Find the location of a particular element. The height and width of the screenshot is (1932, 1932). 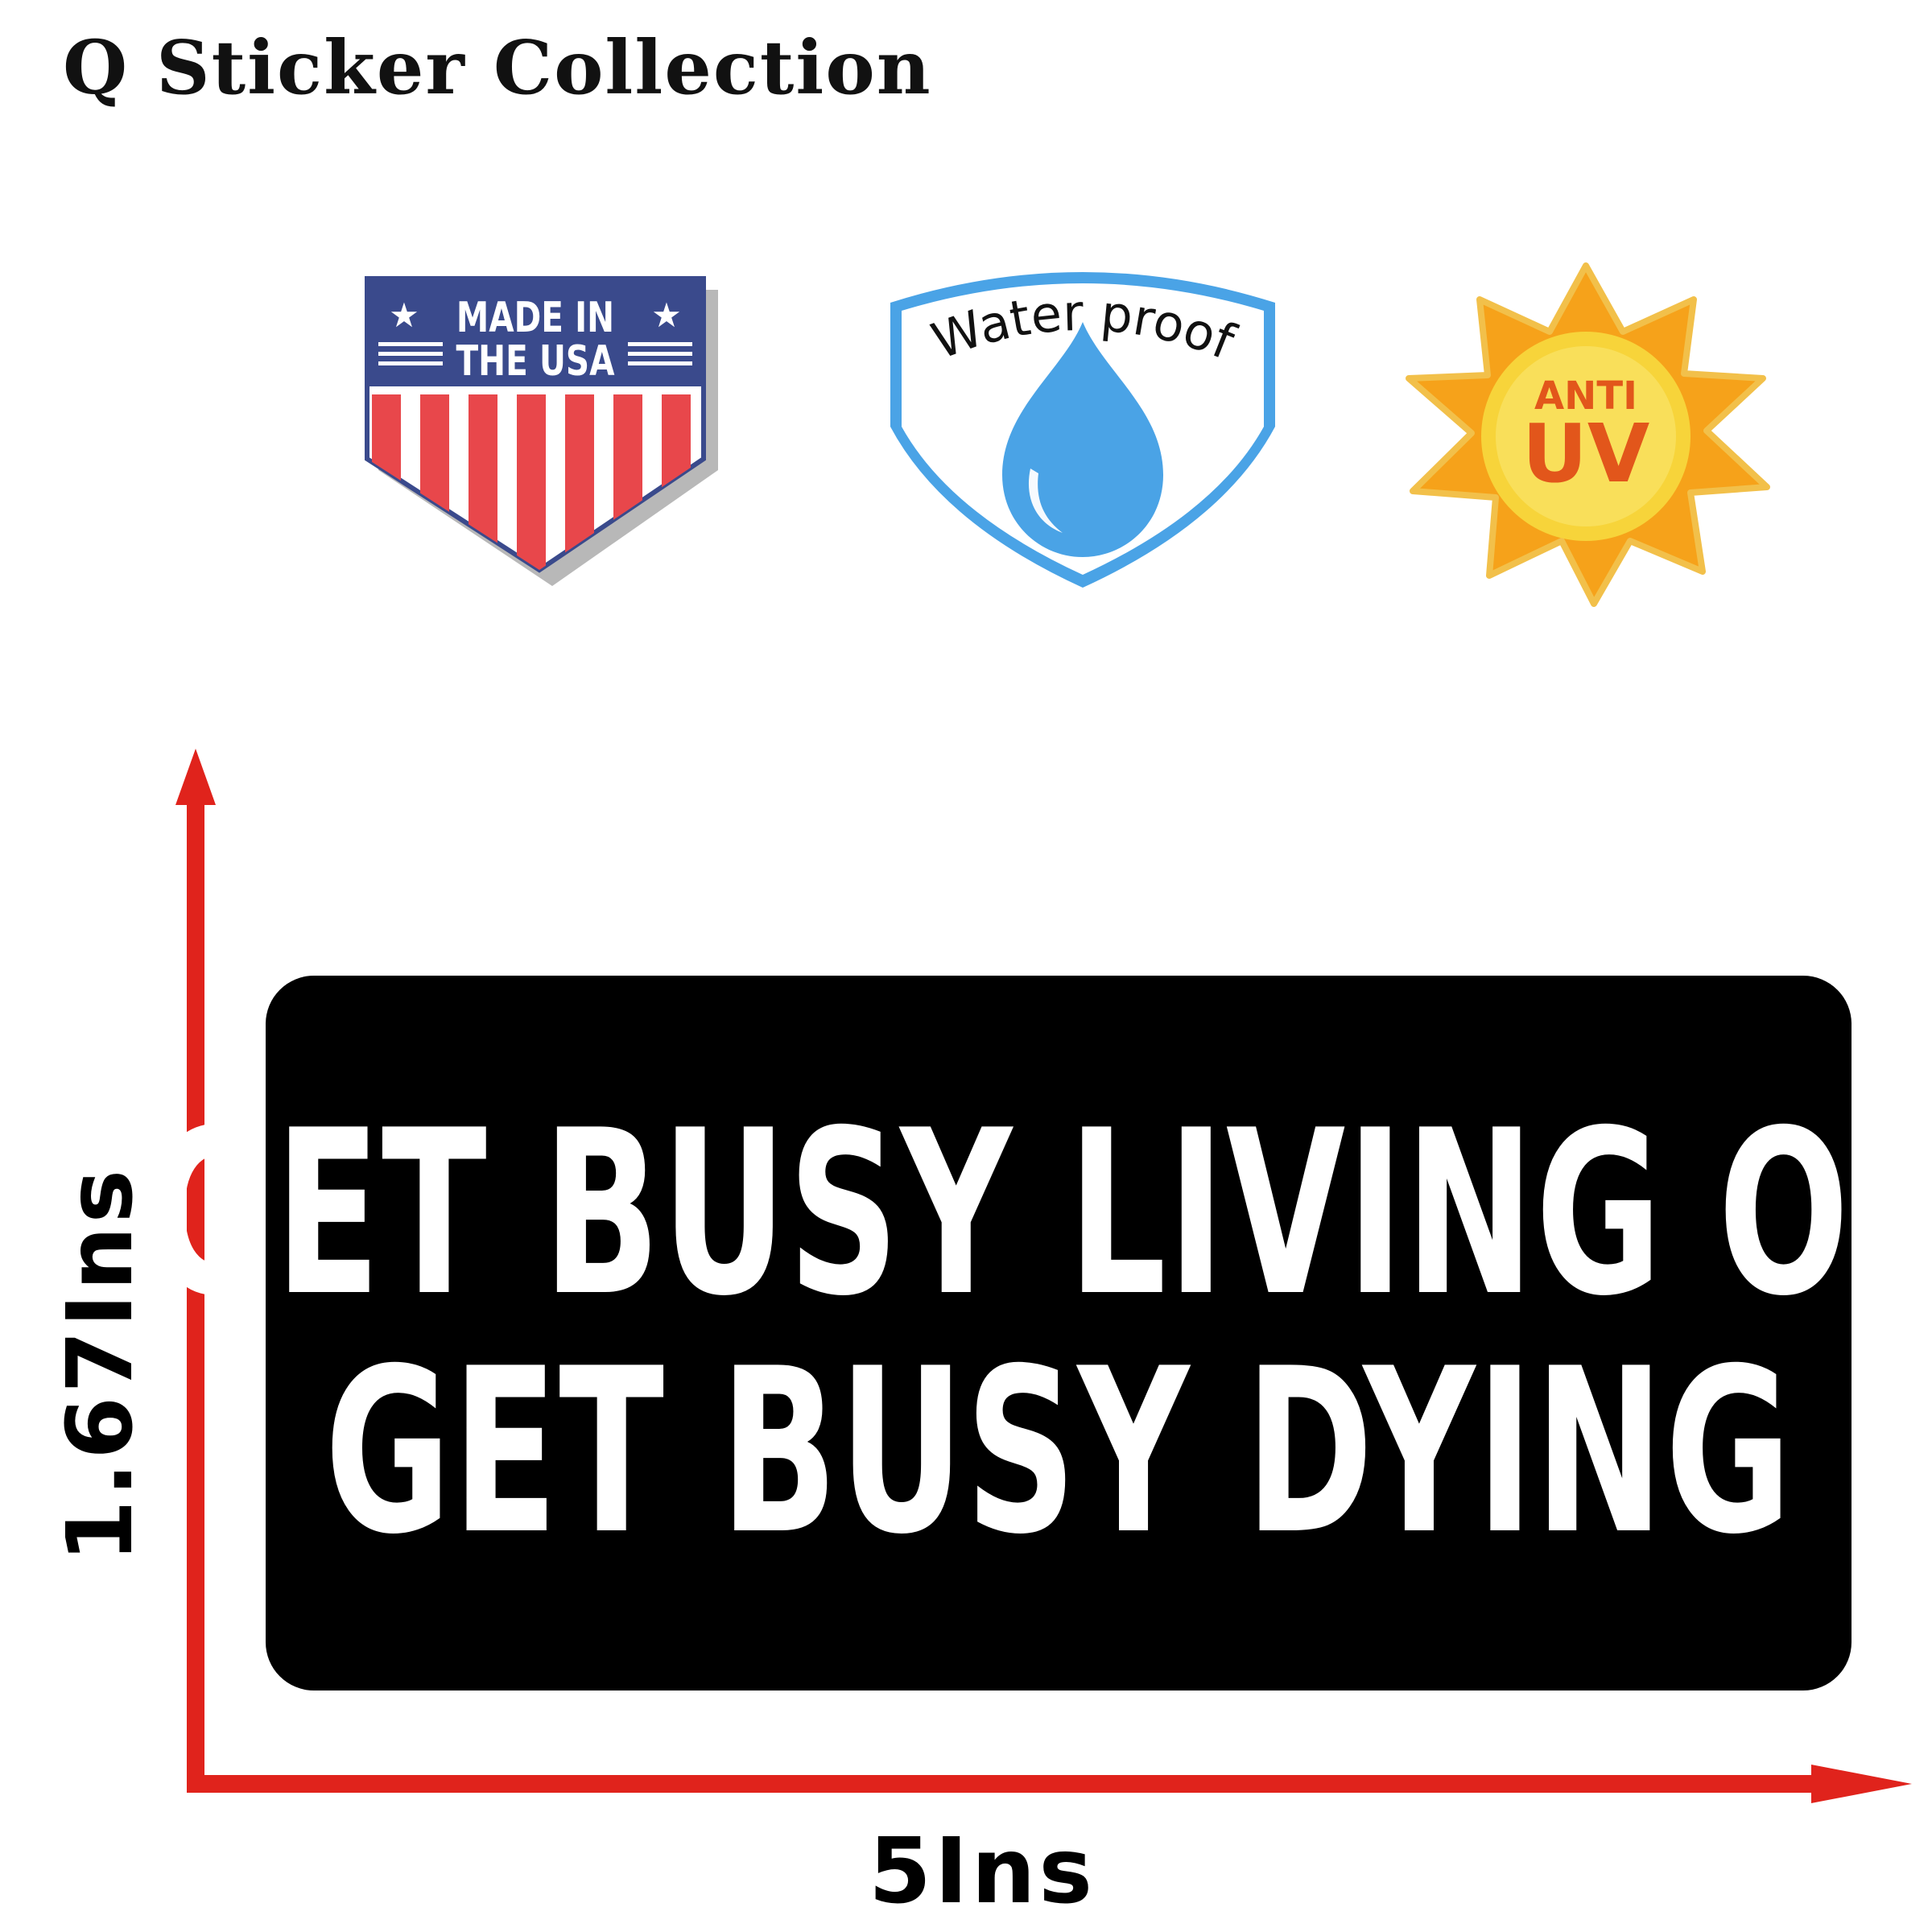

height-arrow-head-icon is located at coordinates (195, 777).